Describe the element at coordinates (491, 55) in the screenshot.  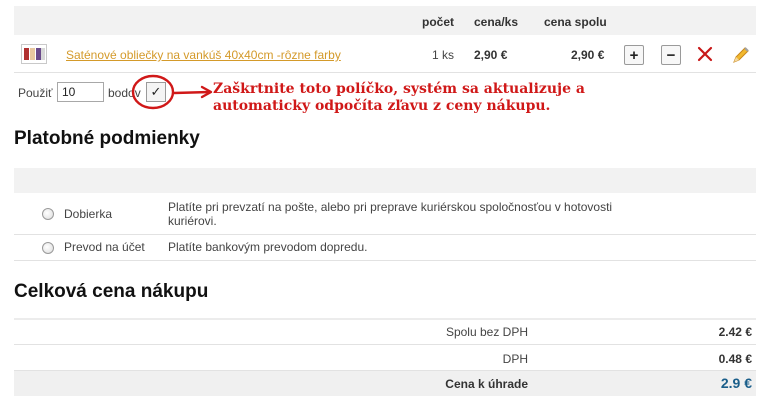
I see `item-unit-price: 2,90 €` at that location.